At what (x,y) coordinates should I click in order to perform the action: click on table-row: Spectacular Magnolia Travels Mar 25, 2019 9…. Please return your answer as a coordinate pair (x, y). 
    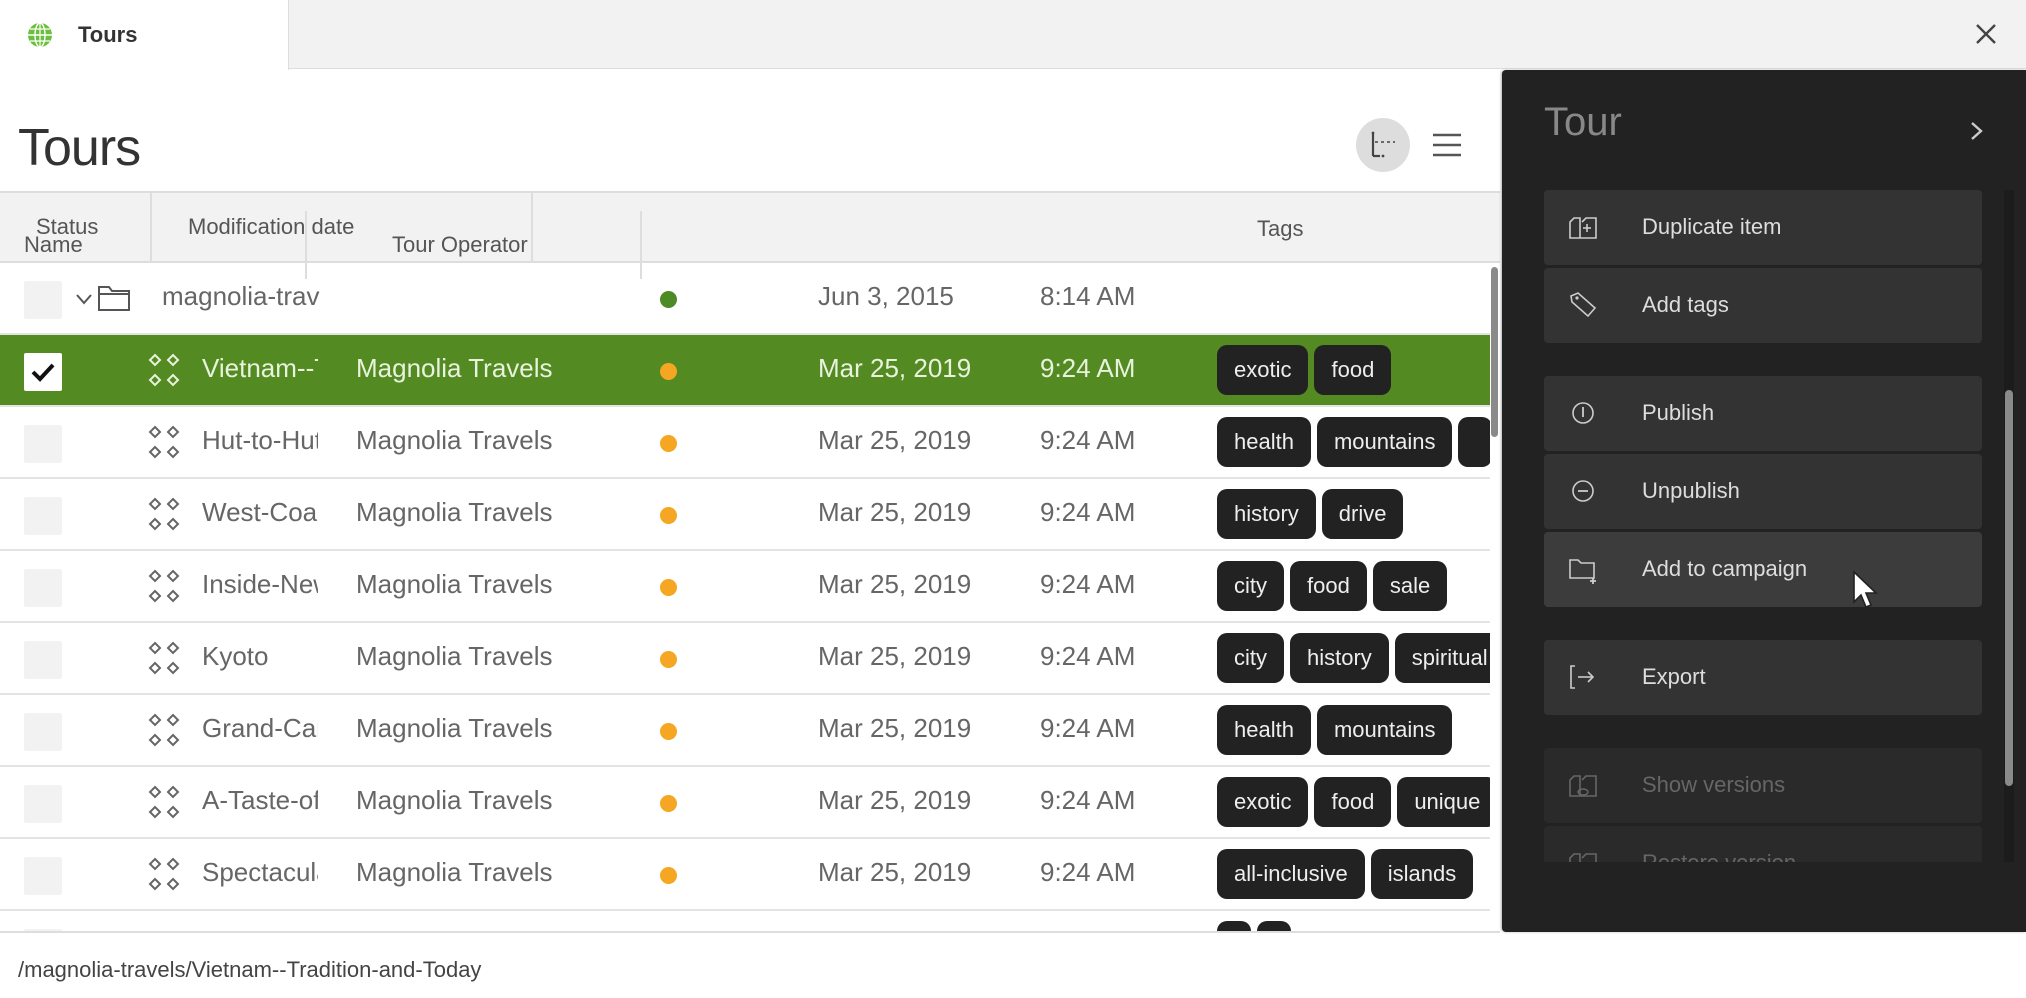
    Looking at the image, I should click on (745, 875).